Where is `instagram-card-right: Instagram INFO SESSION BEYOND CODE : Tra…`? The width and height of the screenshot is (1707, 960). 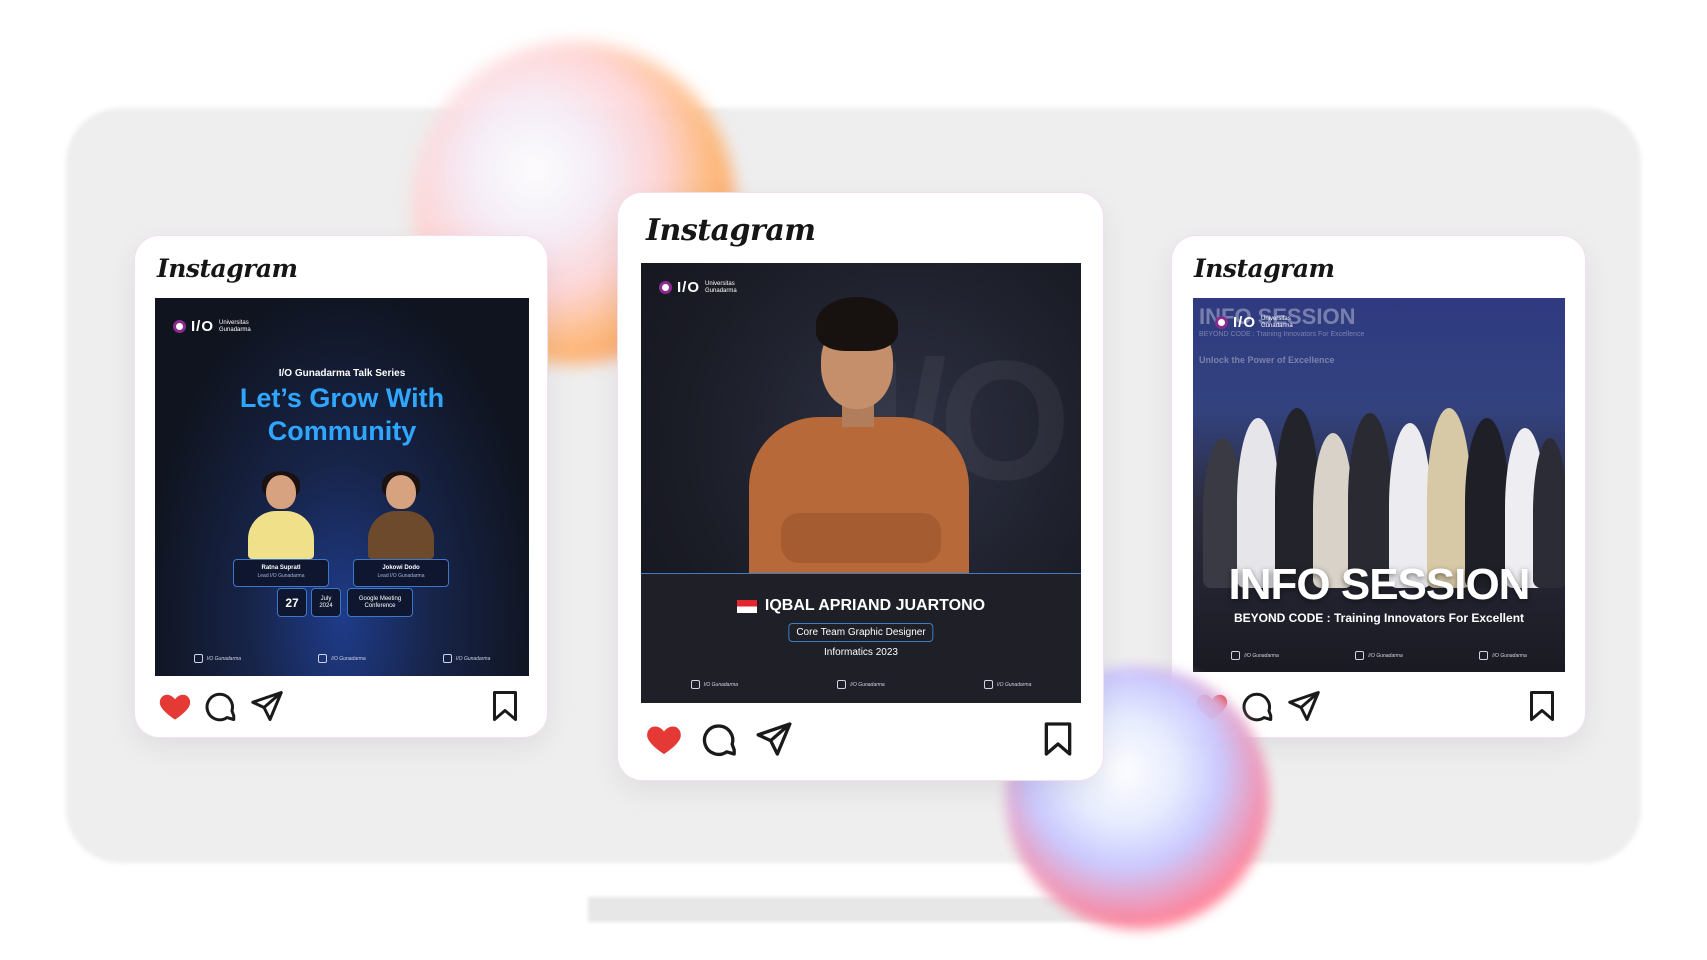 instagram-card-right: Instagram INFO SESSION BEYOND CODE : Tra… is located at coordinates (1378, 486).